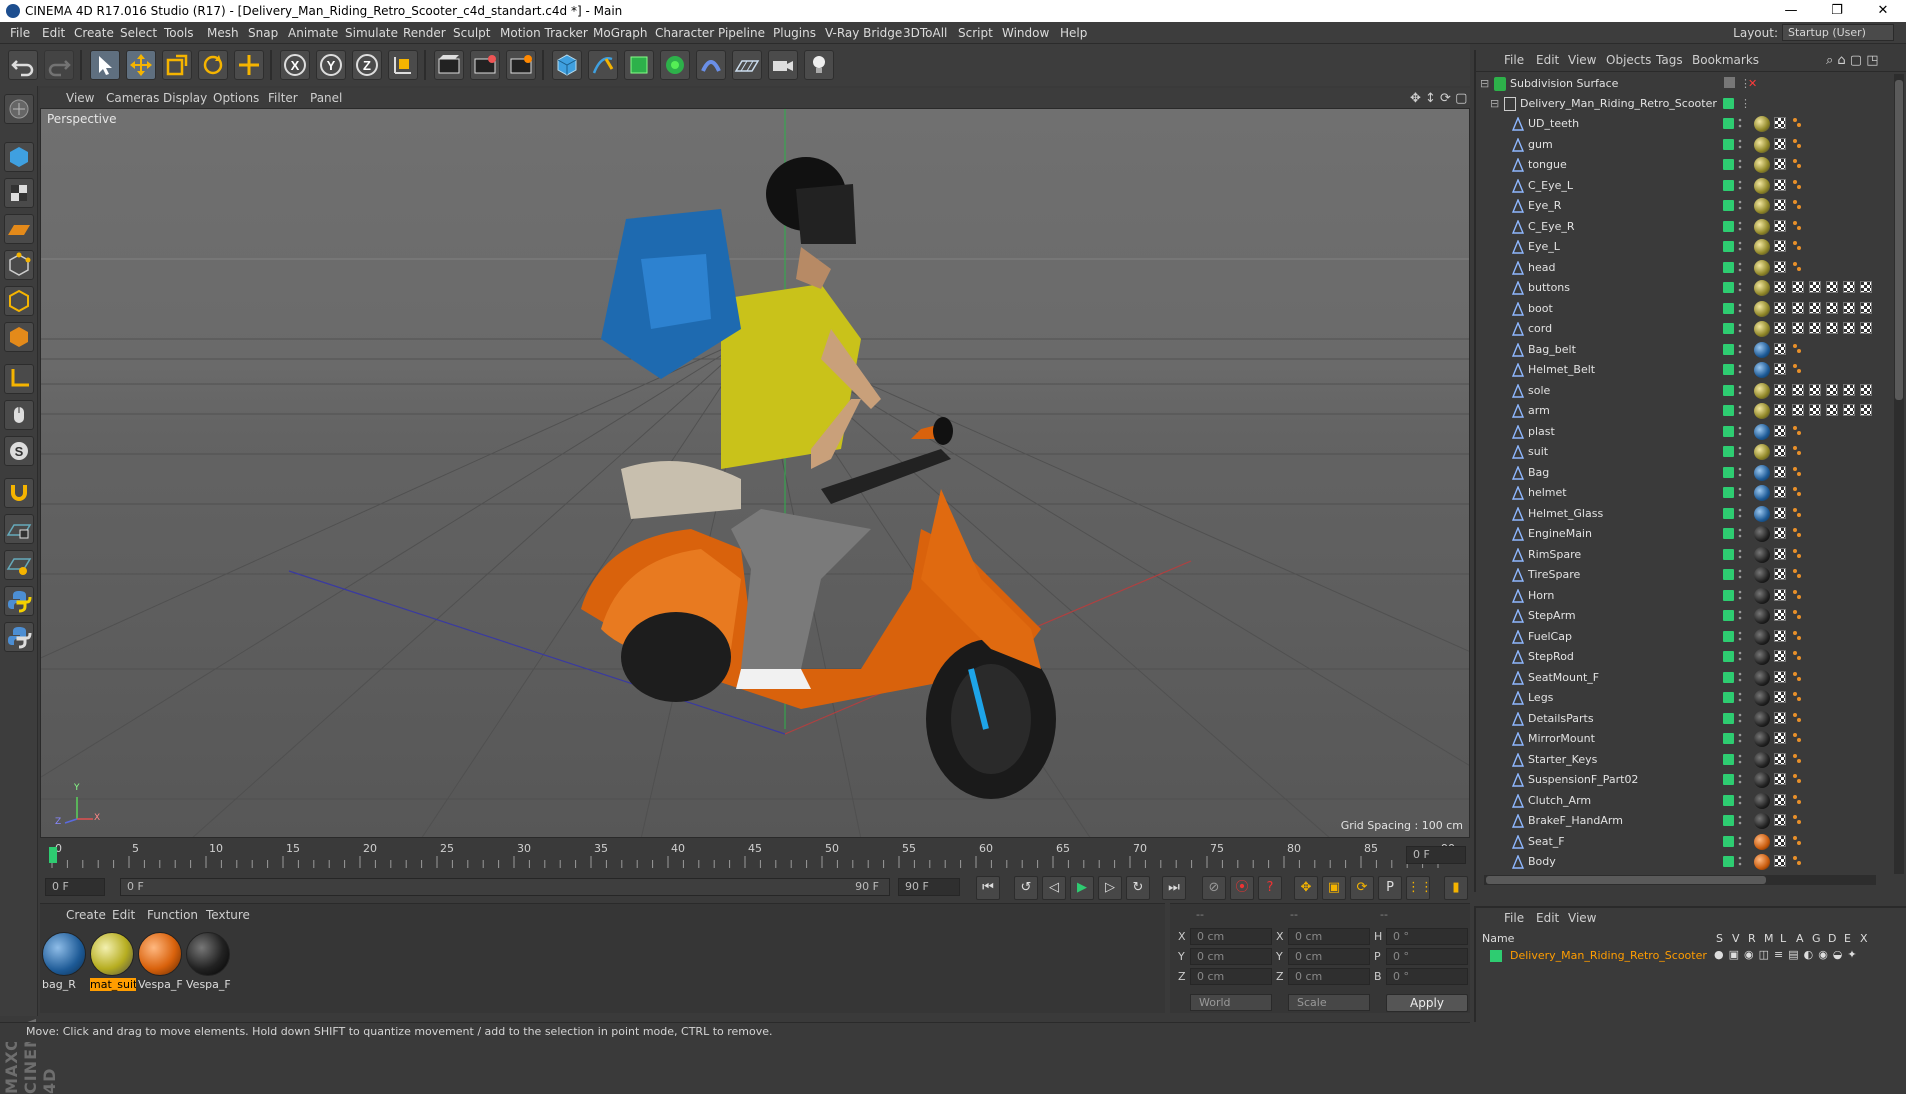 This screenshot has width=1906, height=1094. I want to click on snap-icon: S, so click(19, 451).